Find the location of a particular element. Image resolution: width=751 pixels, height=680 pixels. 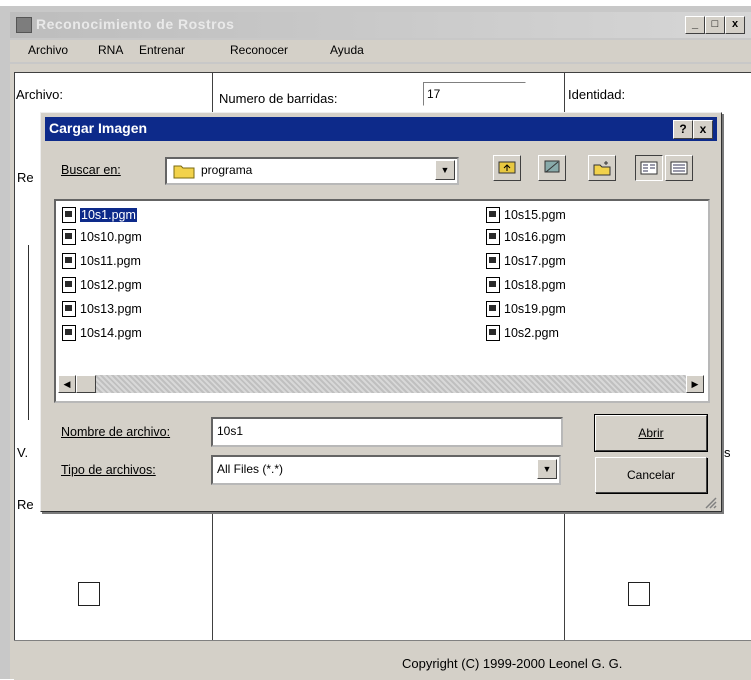

right-checkbox is located at coordinates (639, 594).